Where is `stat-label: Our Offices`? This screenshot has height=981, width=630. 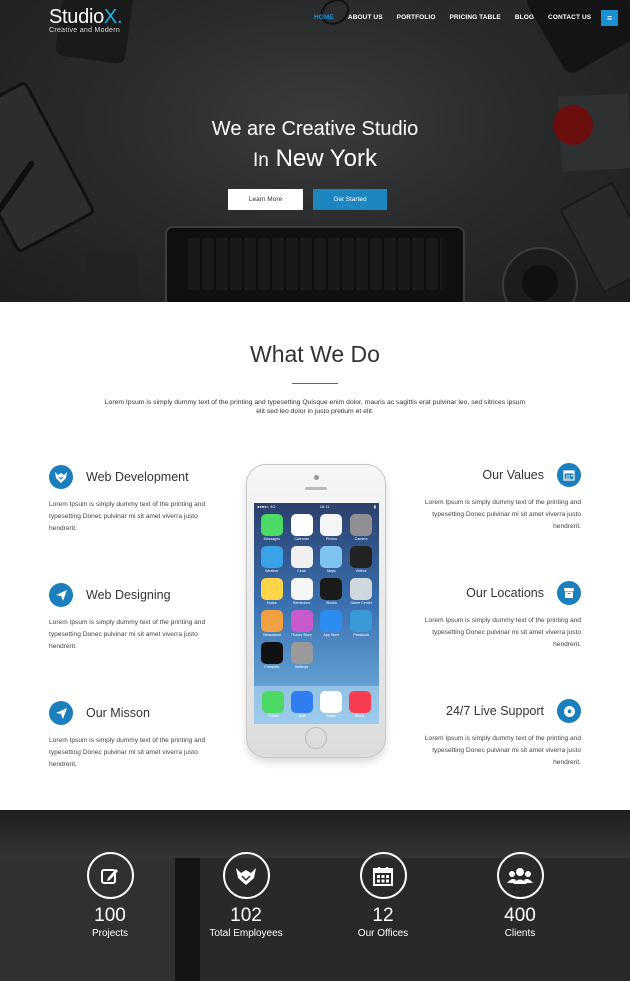 stat-label: Our Offices is located at coordinates (383, 933).